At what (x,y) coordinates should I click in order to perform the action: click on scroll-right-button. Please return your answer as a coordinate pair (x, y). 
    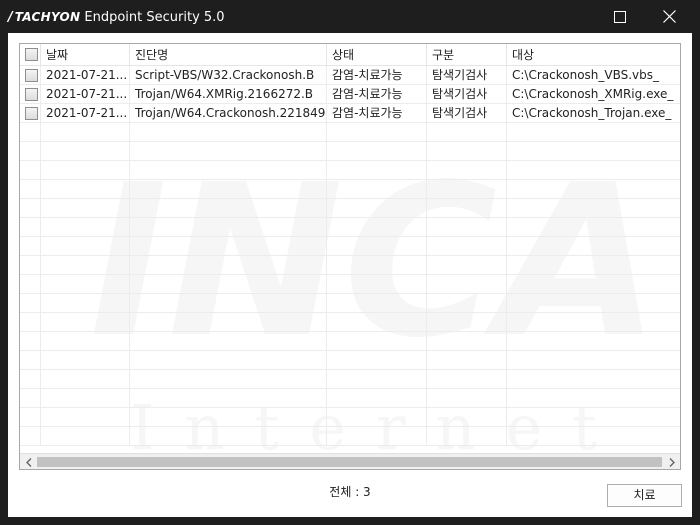
    Looking at the image, I should click on (671, 461).